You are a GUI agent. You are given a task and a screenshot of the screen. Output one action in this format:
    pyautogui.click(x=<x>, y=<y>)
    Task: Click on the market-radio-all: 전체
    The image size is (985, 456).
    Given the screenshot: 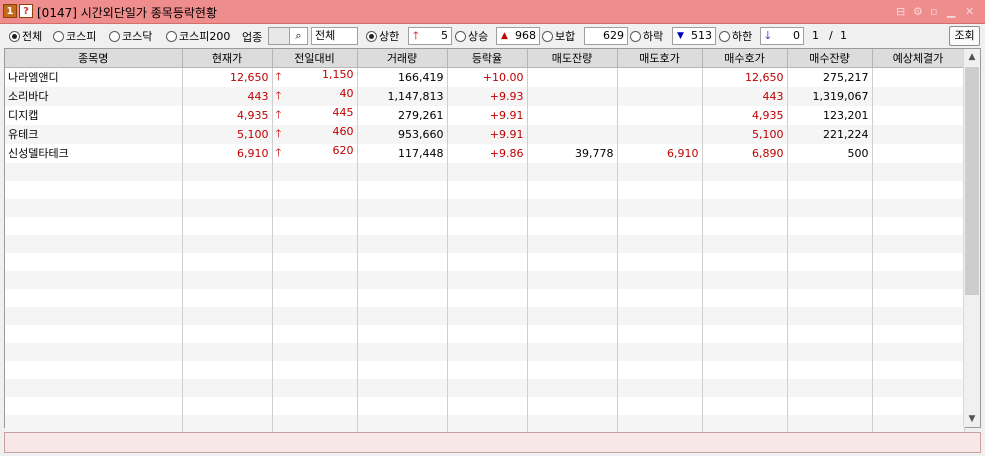 What is the action you would take?
    pyautogui.click(x=25, y=36)
    